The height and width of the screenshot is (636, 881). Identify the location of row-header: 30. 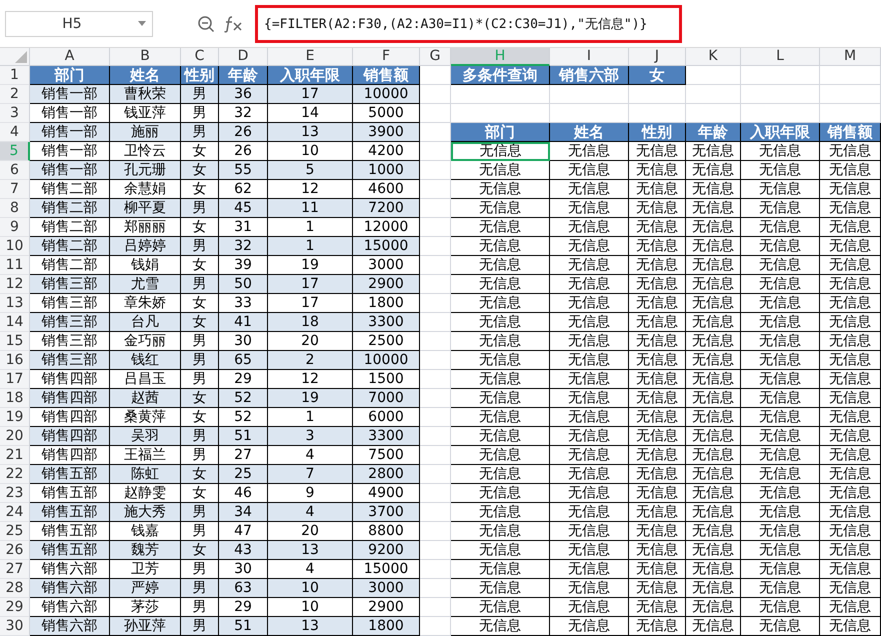
(15, 626).